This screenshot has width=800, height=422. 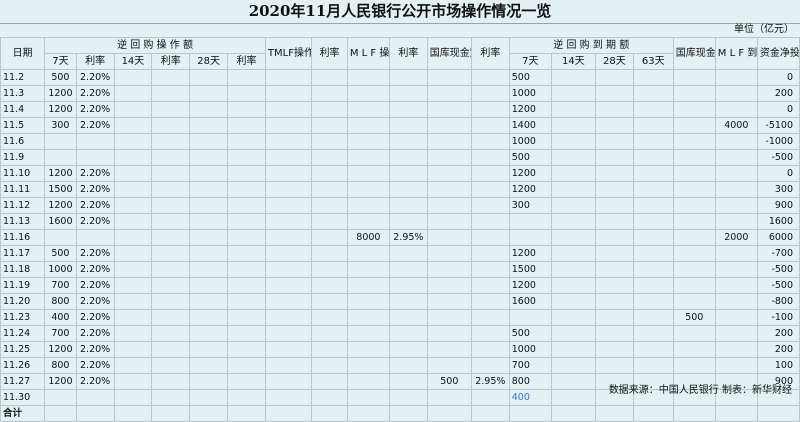 What do you see at coordinates (60, 221) in the screenshot?
I see `cell-rr7: 1600` at bounding box center [60, 221].